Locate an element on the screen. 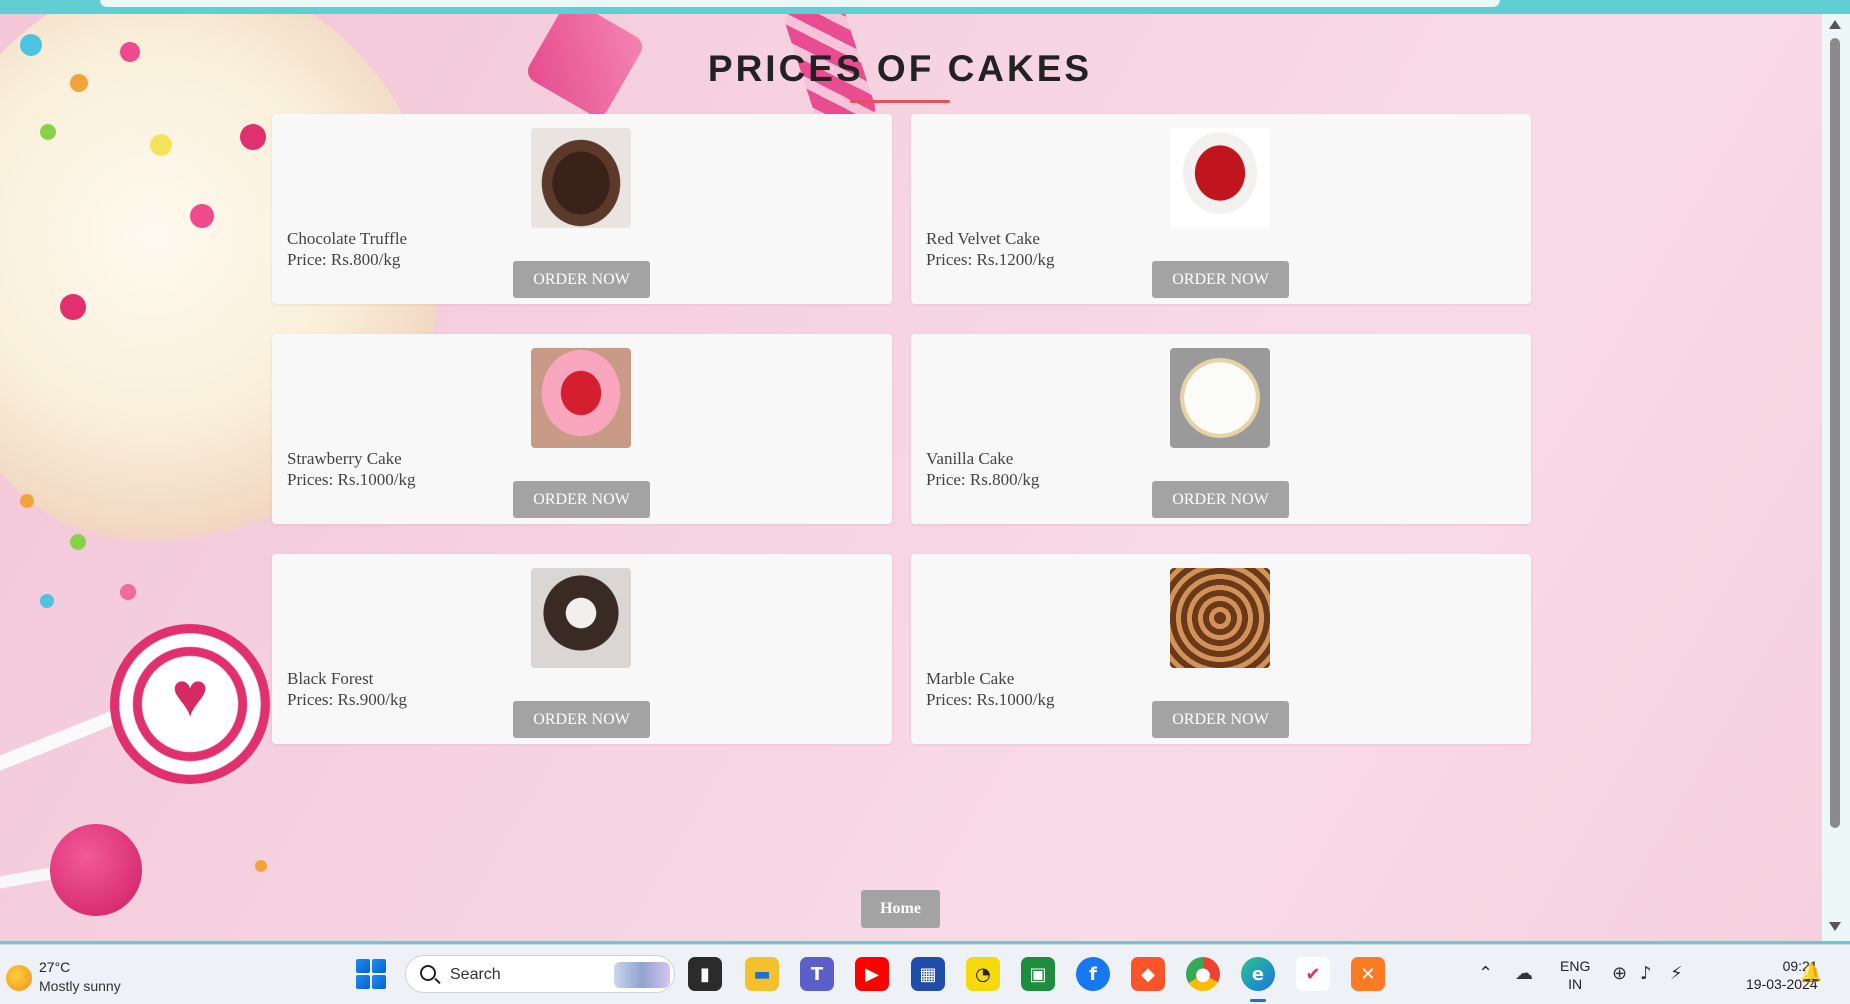  cake-name: Marble Cake is located at coordinates (970, 678).